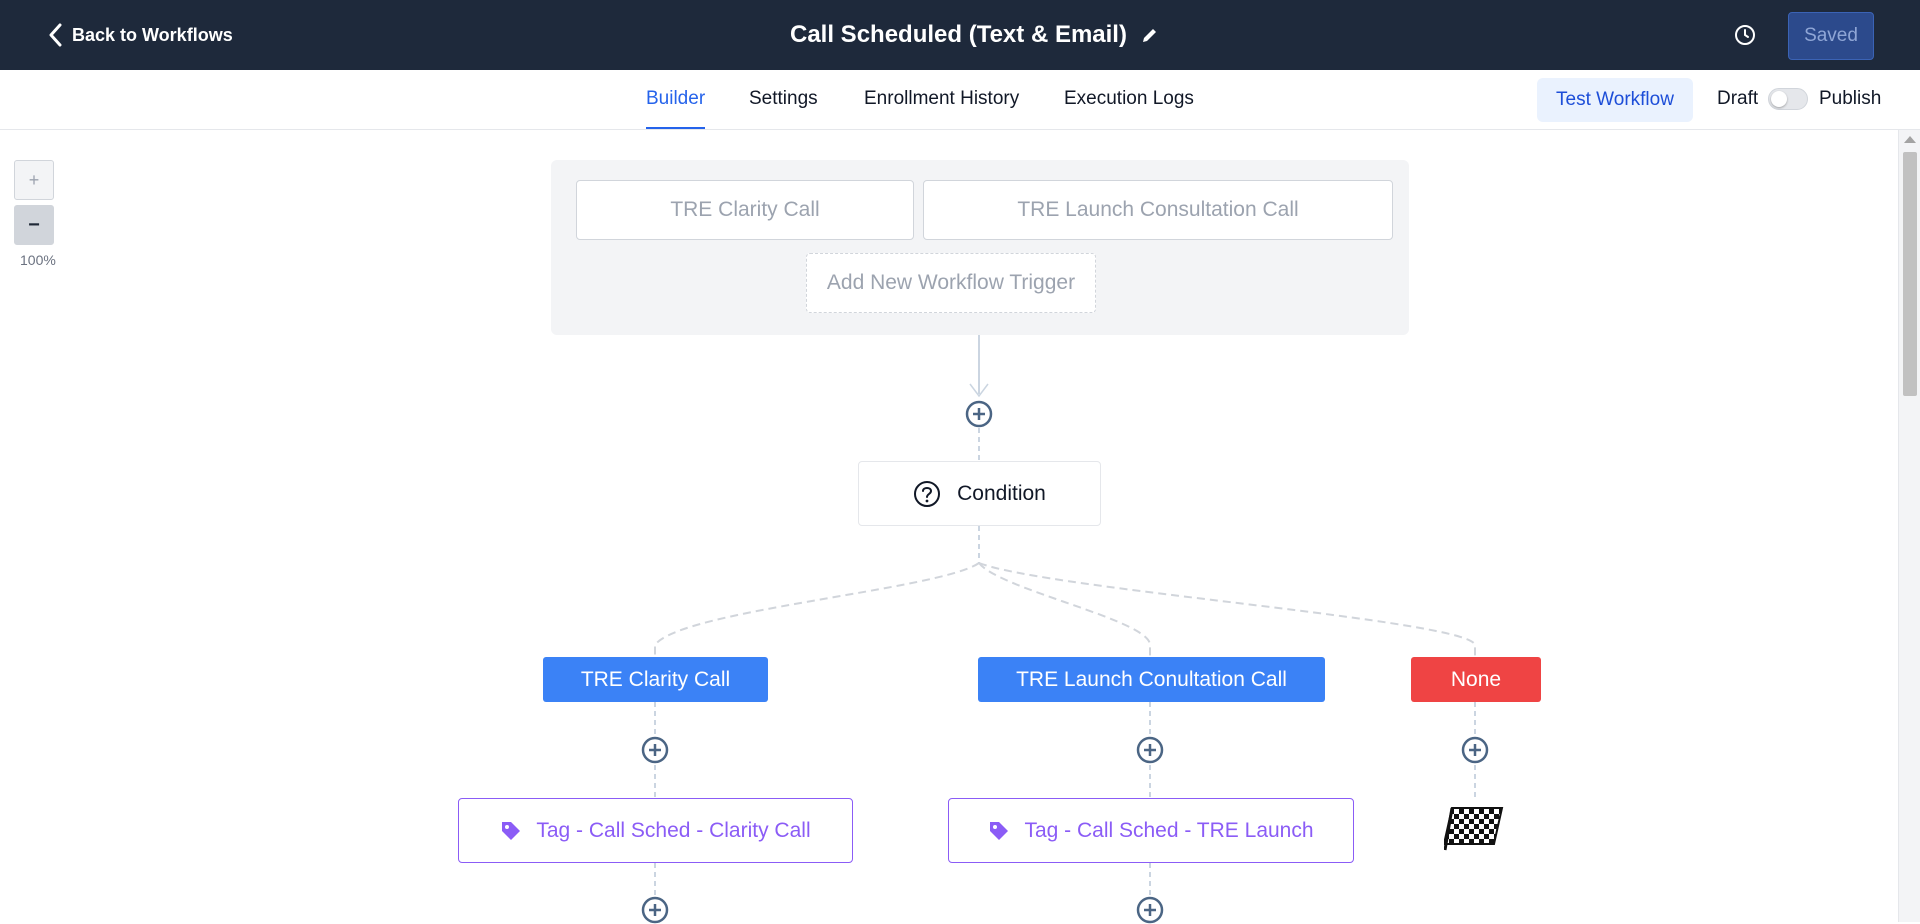 The width and height of the screenshot is (1920, 924). What do you see at coordinates (1850, 98) in the screenshot?
I see `publish-label: Publish` at bounding box center [1850, 98].